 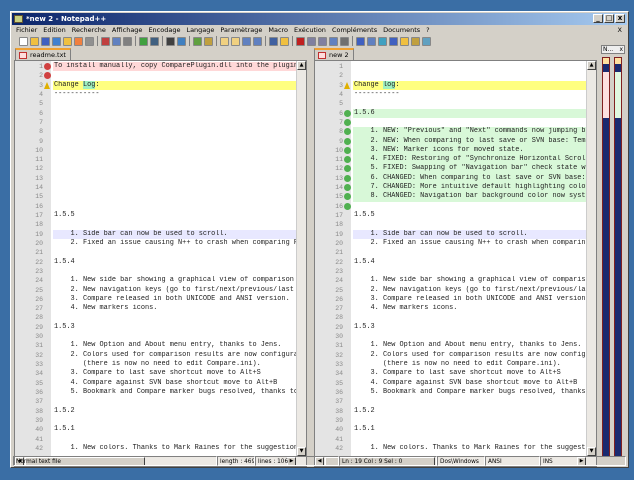 I want to click on vertical-scrollbar: ▲ ▼, so click(x=591, y=258).